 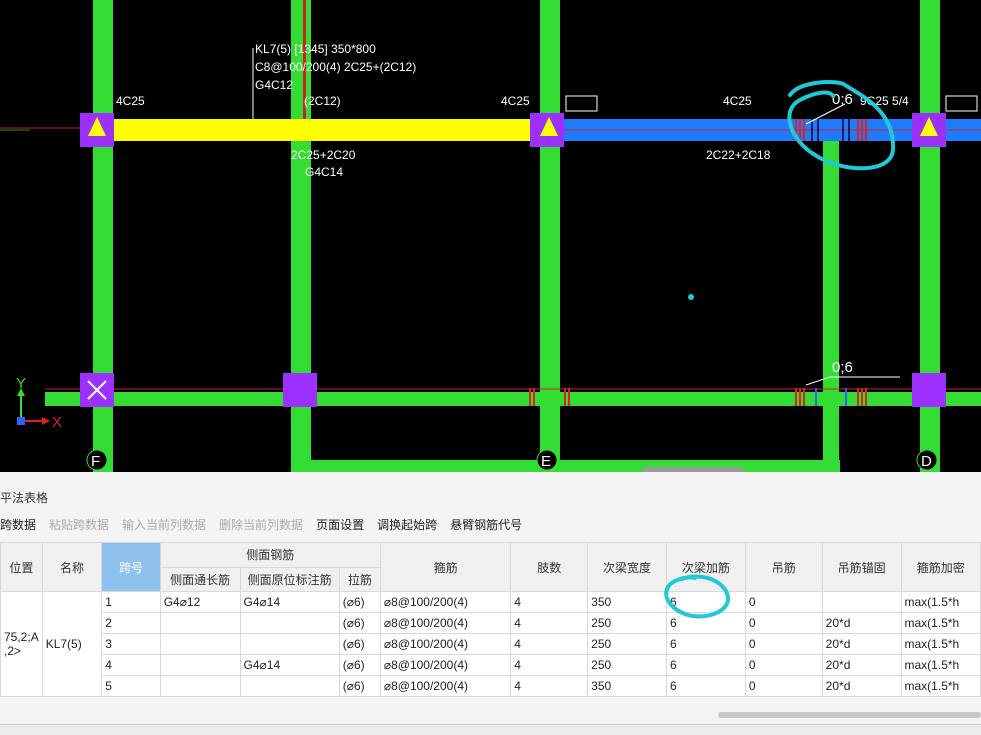 What do you see at coordinates (842, 99) in the screenshot?
I see `span-label-top: 0;6` at bounding box center [842, 99].